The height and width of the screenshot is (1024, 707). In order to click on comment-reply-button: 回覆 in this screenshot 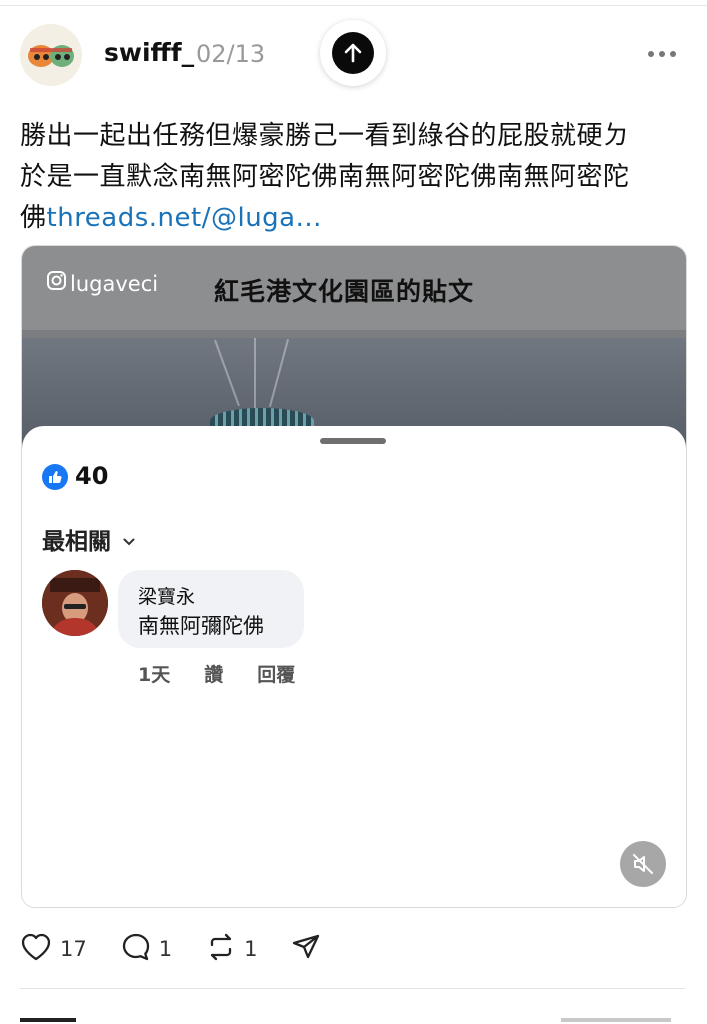, I will do `click(276, 673)`.